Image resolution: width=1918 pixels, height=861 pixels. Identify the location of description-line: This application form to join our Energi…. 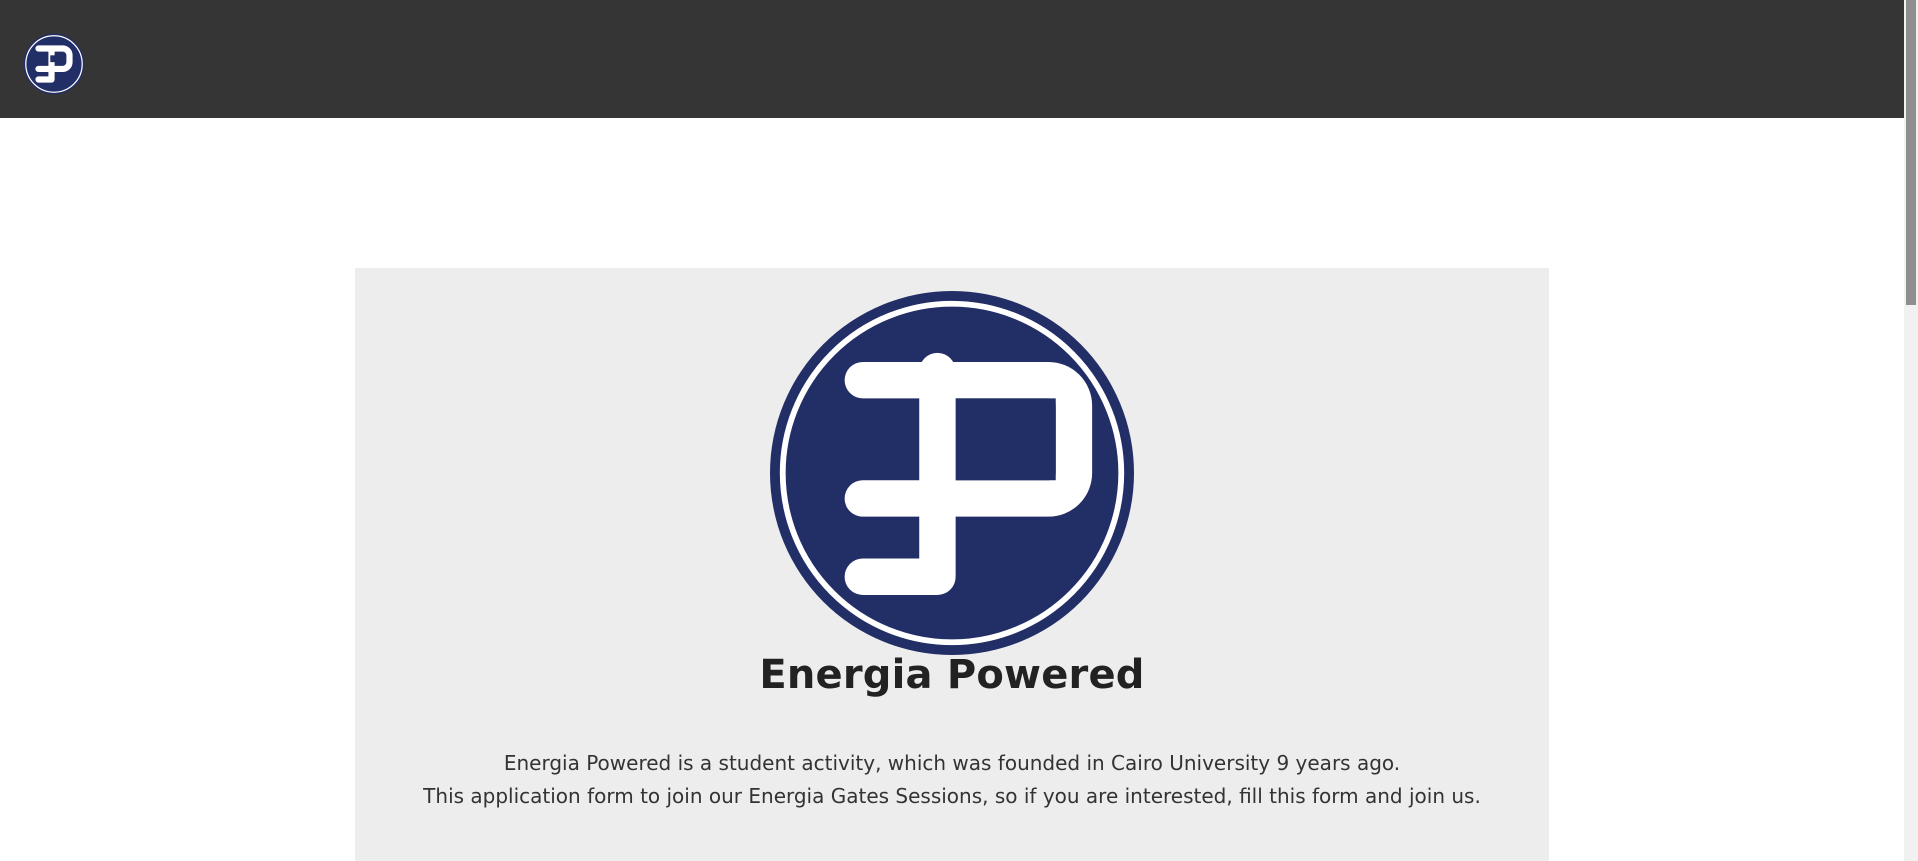
(952, 796).